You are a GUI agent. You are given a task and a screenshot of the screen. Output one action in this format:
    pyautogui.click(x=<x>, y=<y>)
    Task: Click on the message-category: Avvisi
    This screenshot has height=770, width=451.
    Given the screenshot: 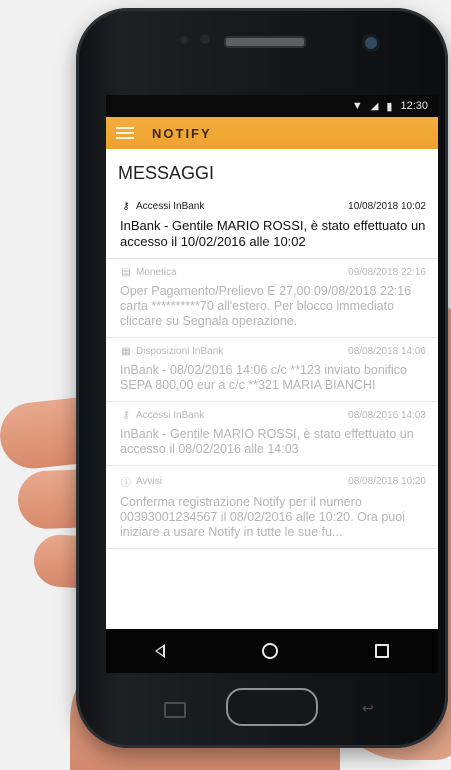 What is the action you would take?
    pyautogui.click(x=149, y=481)
    